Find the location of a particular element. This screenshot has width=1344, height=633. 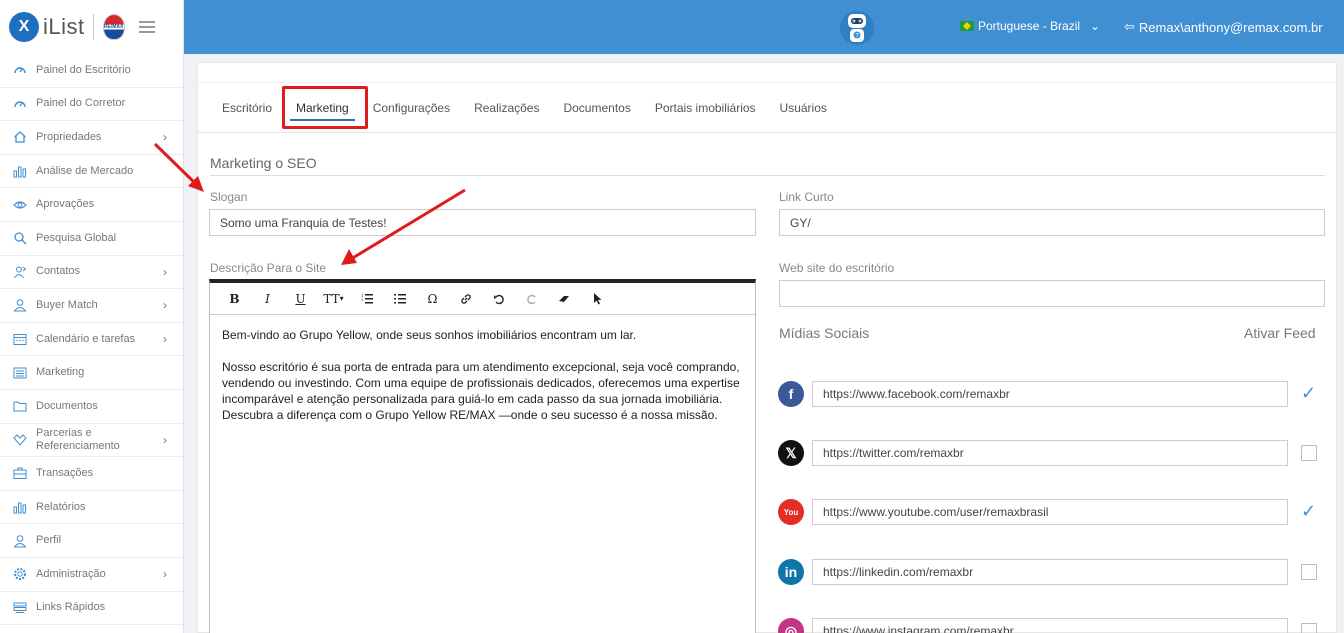

sidebar-item-pesquisa-global: Pesquisa Global is located at coordinates (91, 239).